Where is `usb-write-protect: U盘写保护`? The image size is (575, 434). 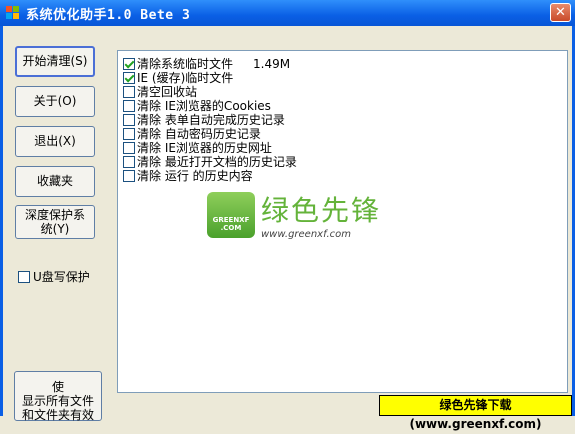
usb-write-protect: U盘写保护 is located at coordinates (54, 276).